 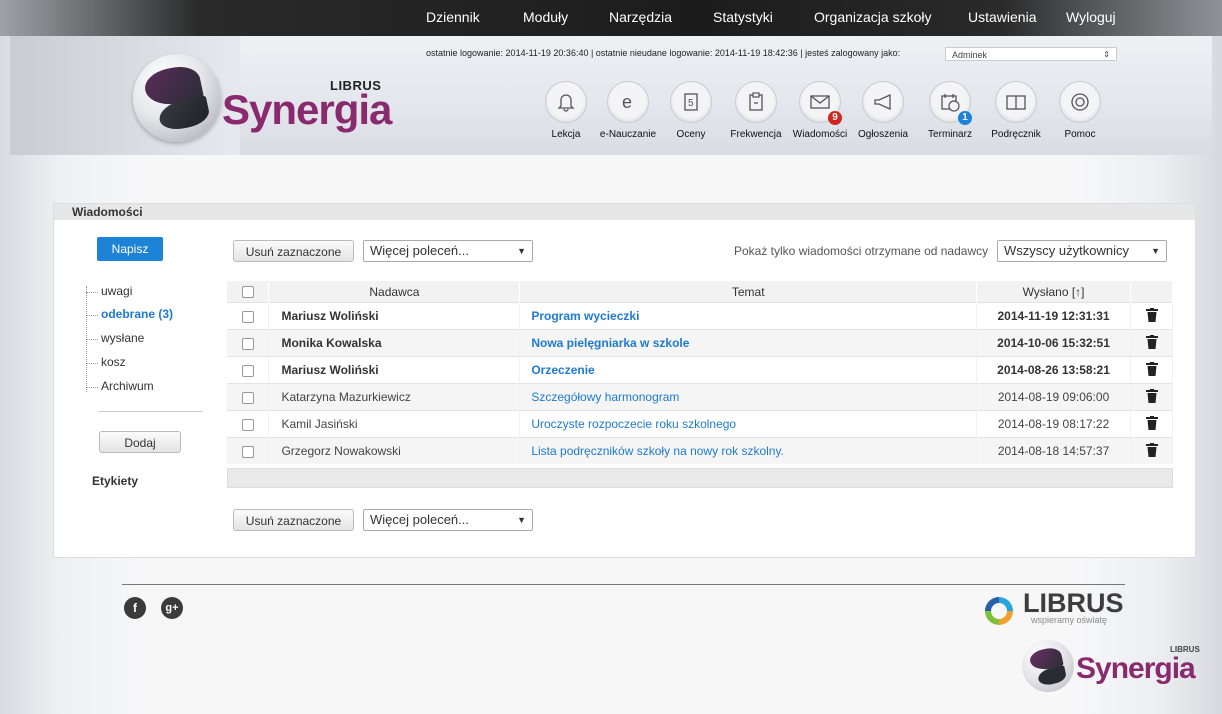 I want to click on svg-text: e, so click(x=627, y=102).